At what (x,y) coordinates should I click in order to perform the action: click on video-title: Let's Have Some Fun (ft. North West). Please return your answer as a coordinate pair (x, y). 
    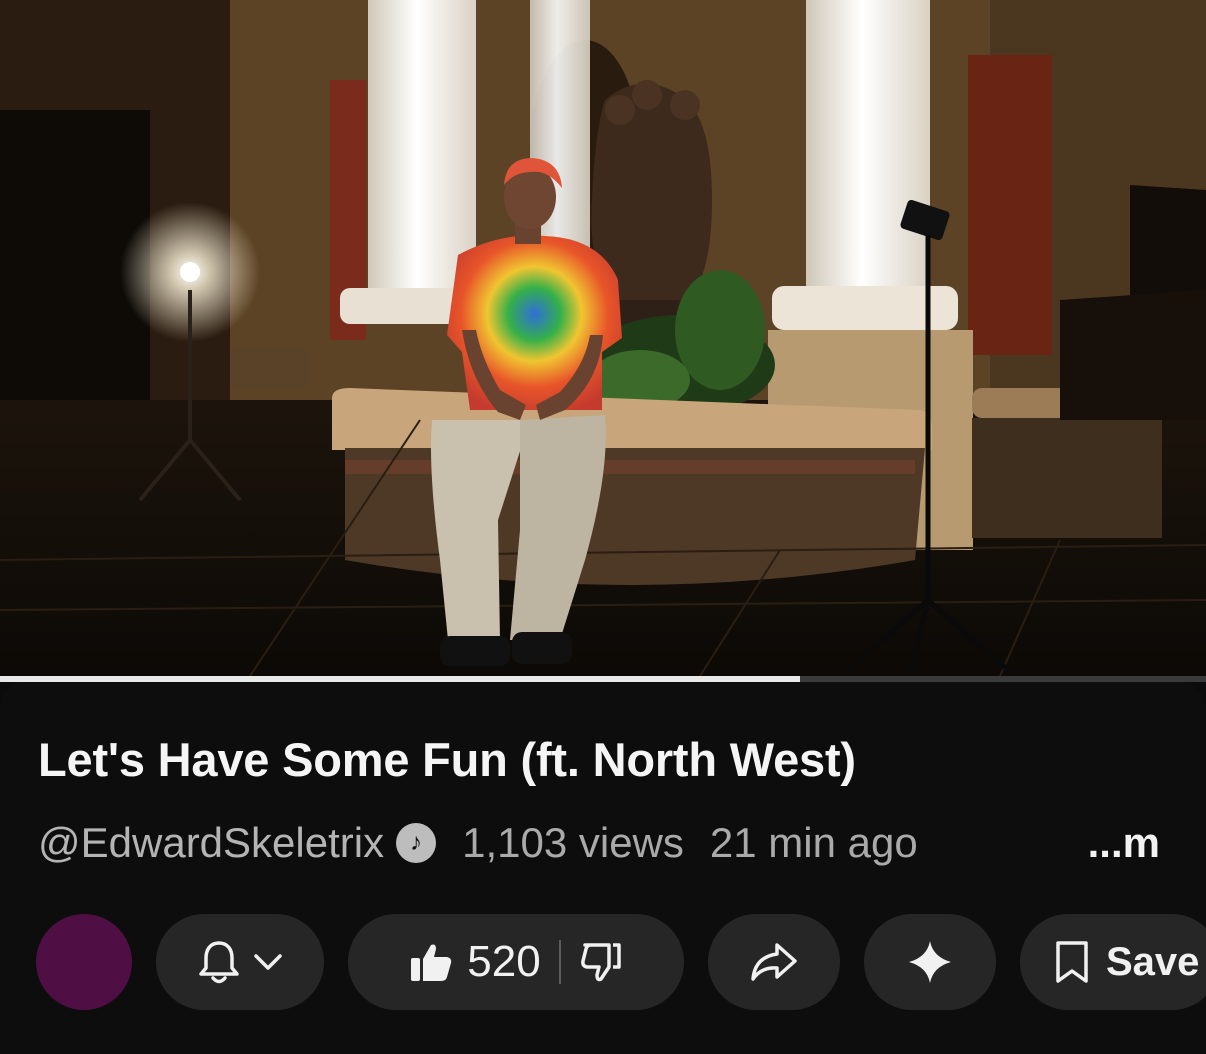
    Looking at the image, I should click on (608, 759).